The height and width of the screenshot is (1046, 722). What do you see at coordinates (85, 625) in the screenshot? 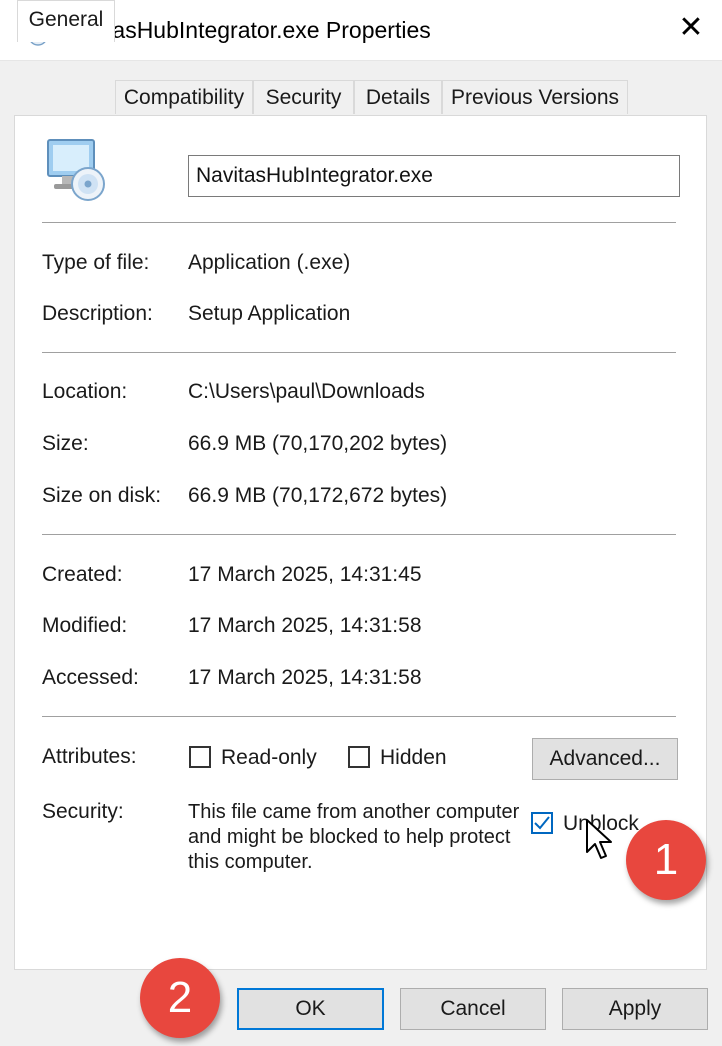
I see `modified-label: Modified:` at bounding box center [85, 625].